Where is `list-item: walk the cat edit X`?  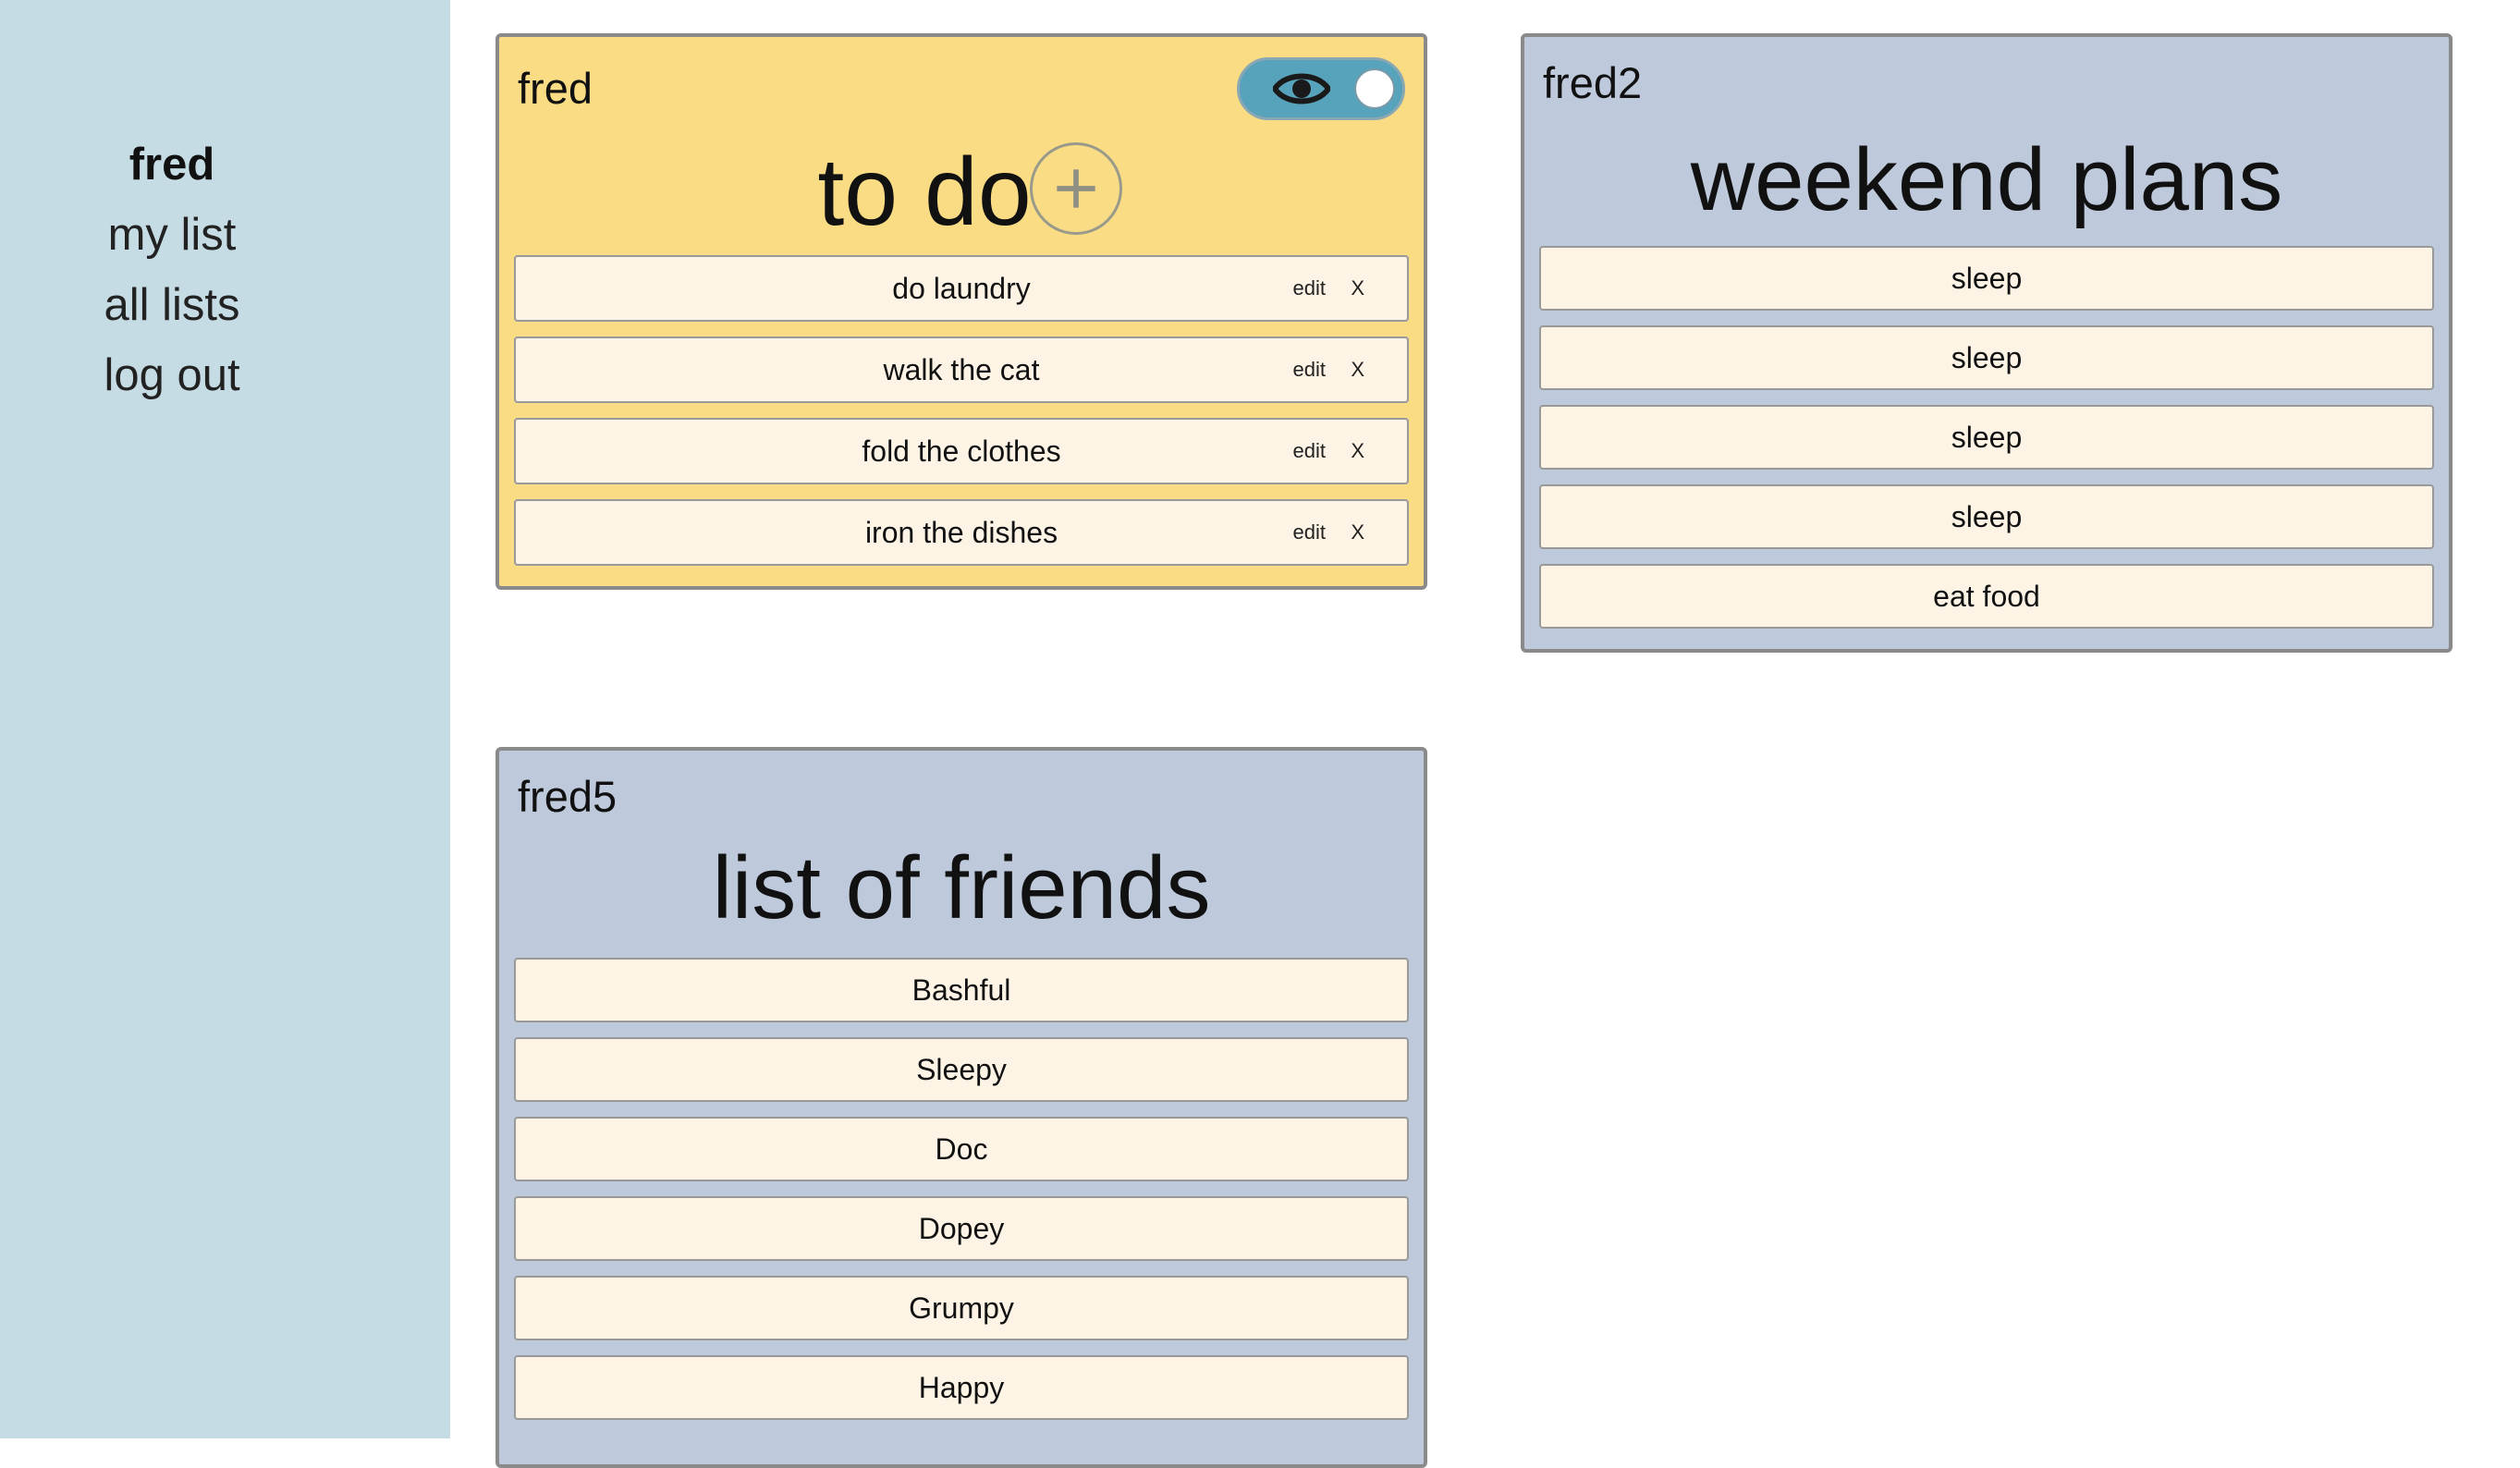
list-item: walk the cat edit X is located at coordinates (961, 369).